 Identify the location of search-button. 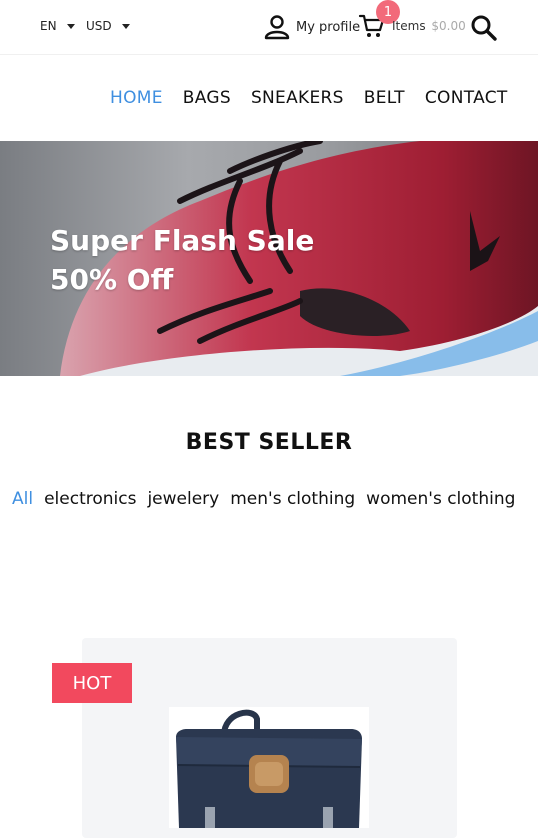
(484, 30).